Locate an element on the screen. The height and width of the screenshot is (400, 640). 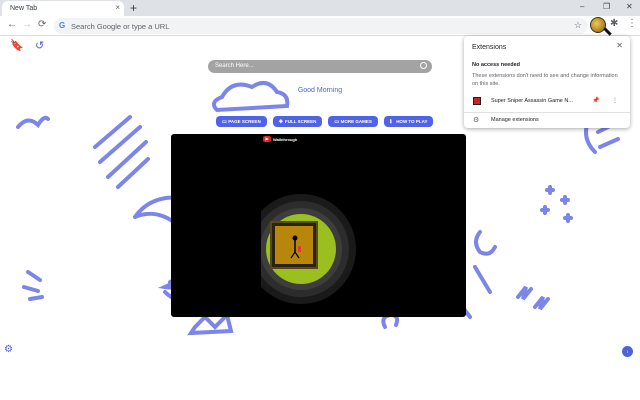
more-games-label: MORE GAMES is located at coordinates (356, 121).